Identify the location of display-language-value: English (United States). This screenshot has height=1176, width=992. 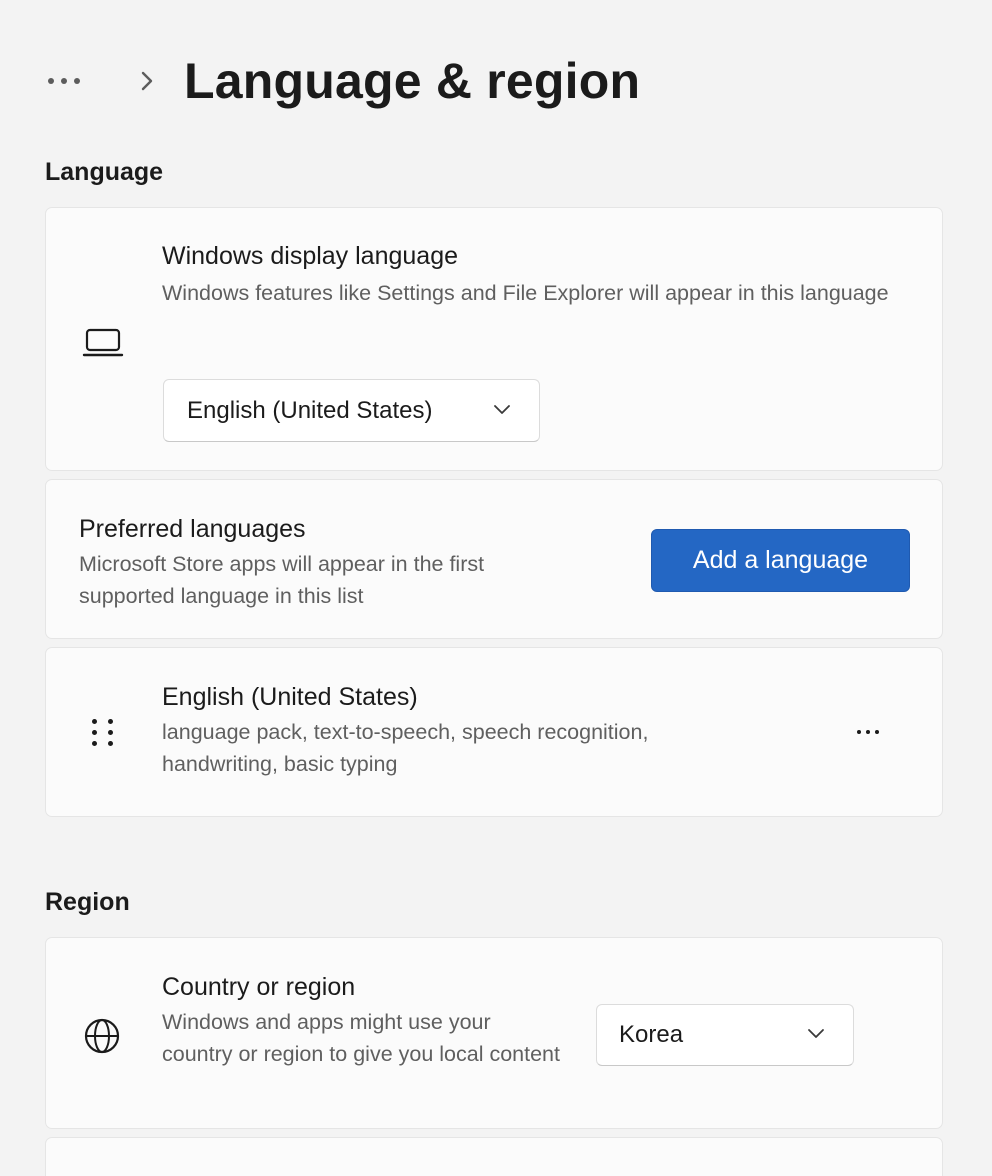
(310, 410).